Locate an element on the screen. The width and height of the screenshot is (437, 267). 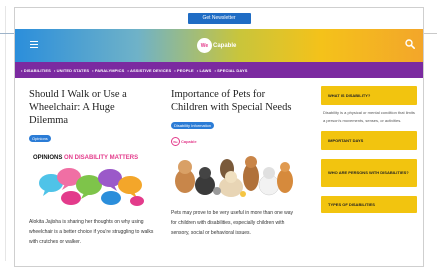
opinions-banner-image: OPINIONS ON DISABILITY MATTERS is located at coordinates (91, 182).